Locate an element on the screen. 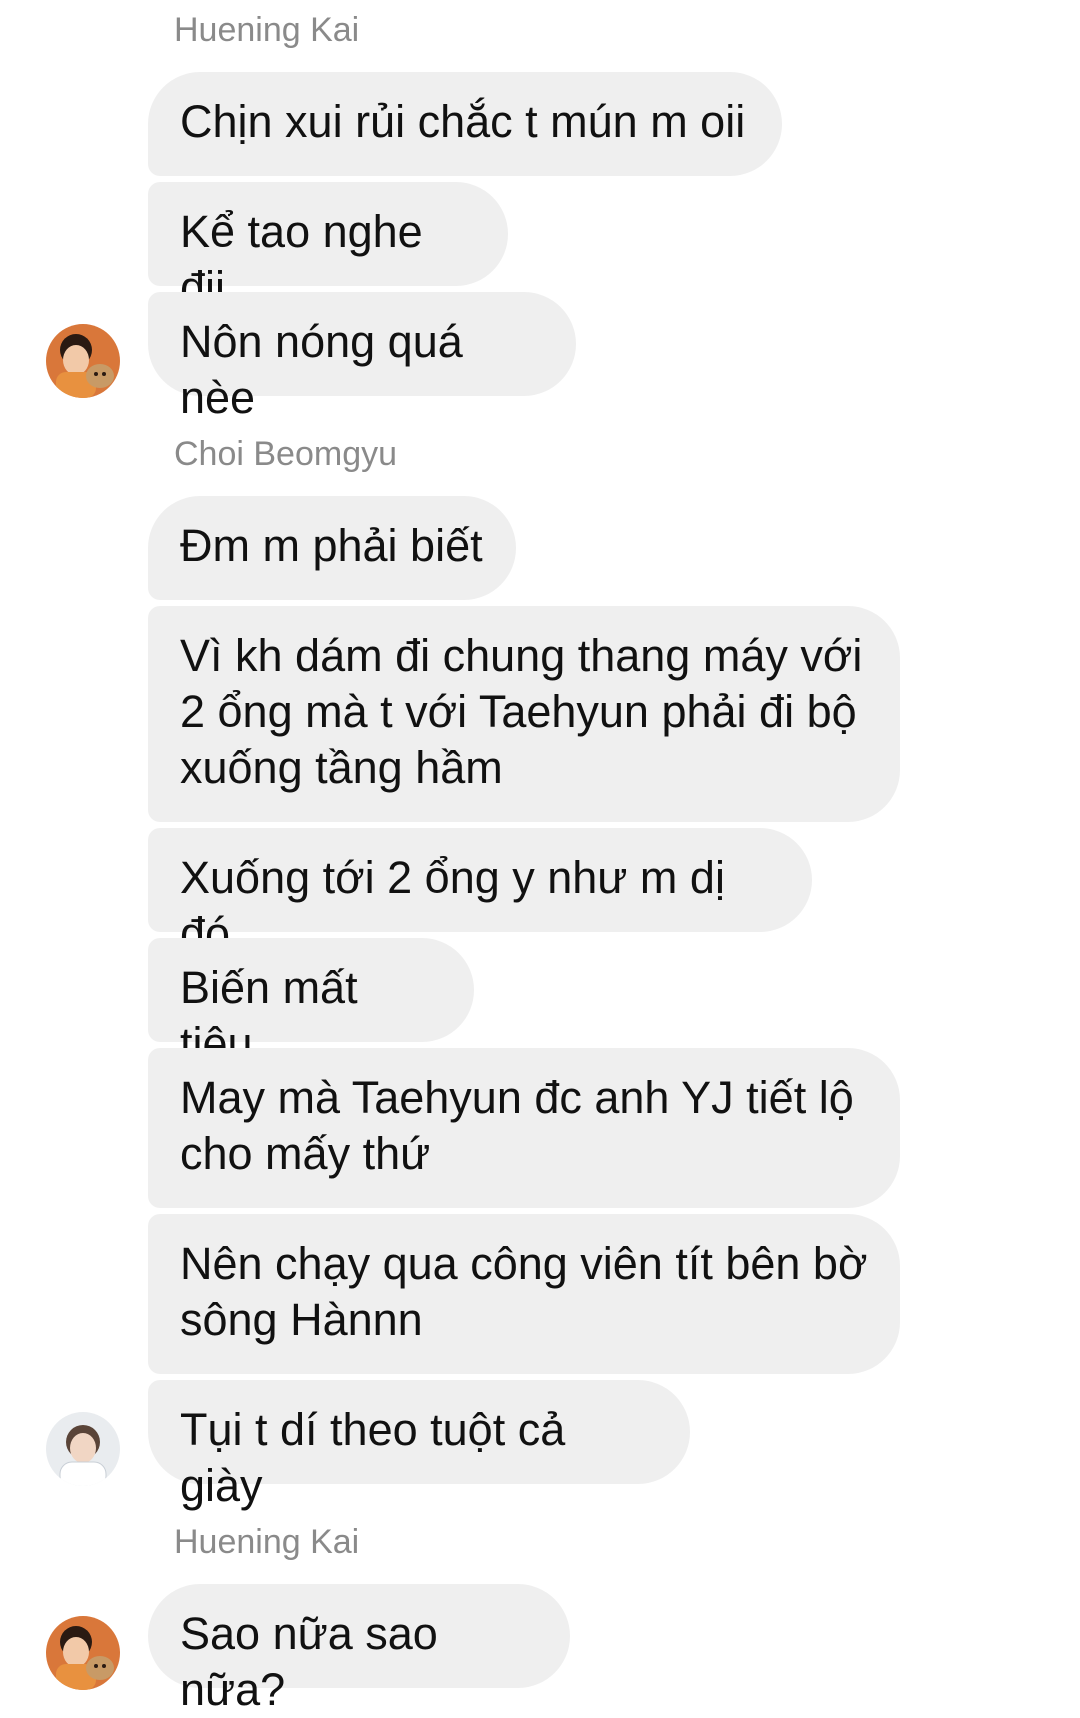 Image resolution: width=1080 pixels, height=1718 pixels. avatar-choi-beomgyu is located at coordinates (83, 1449).